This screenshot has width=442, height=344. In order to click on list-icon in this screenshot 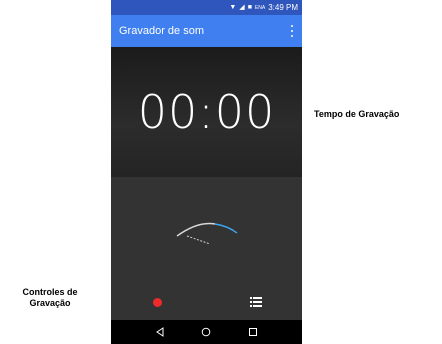, I will do `click(256, 302)`.